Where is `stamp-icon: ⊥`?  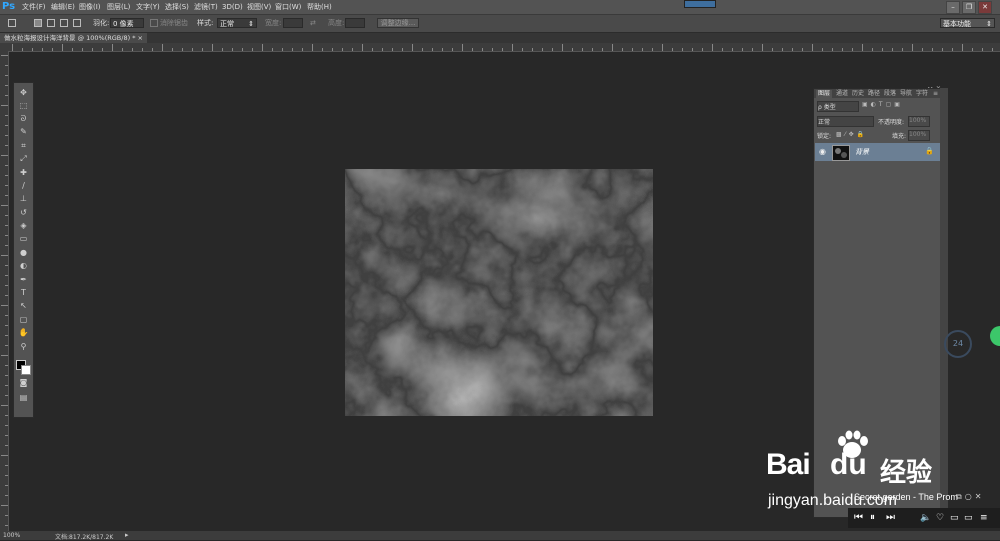
stamp-icon: ⊥ is located at coordinates (23, 198).